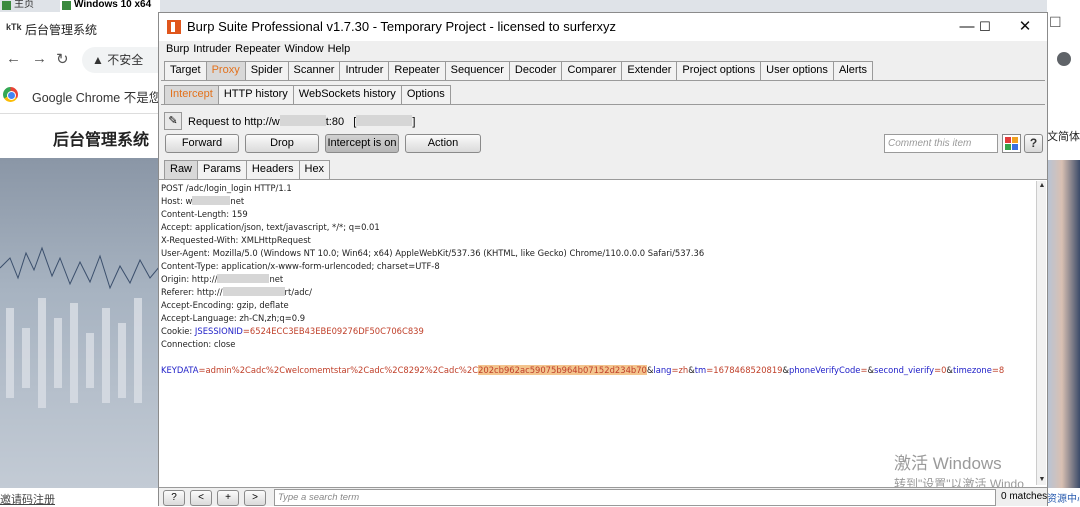 The image size is (1080, 507). What do you see at coordinates (6, 5) in the screenshot?
I see `home-tab-icon` at bounding box center [6, 5].